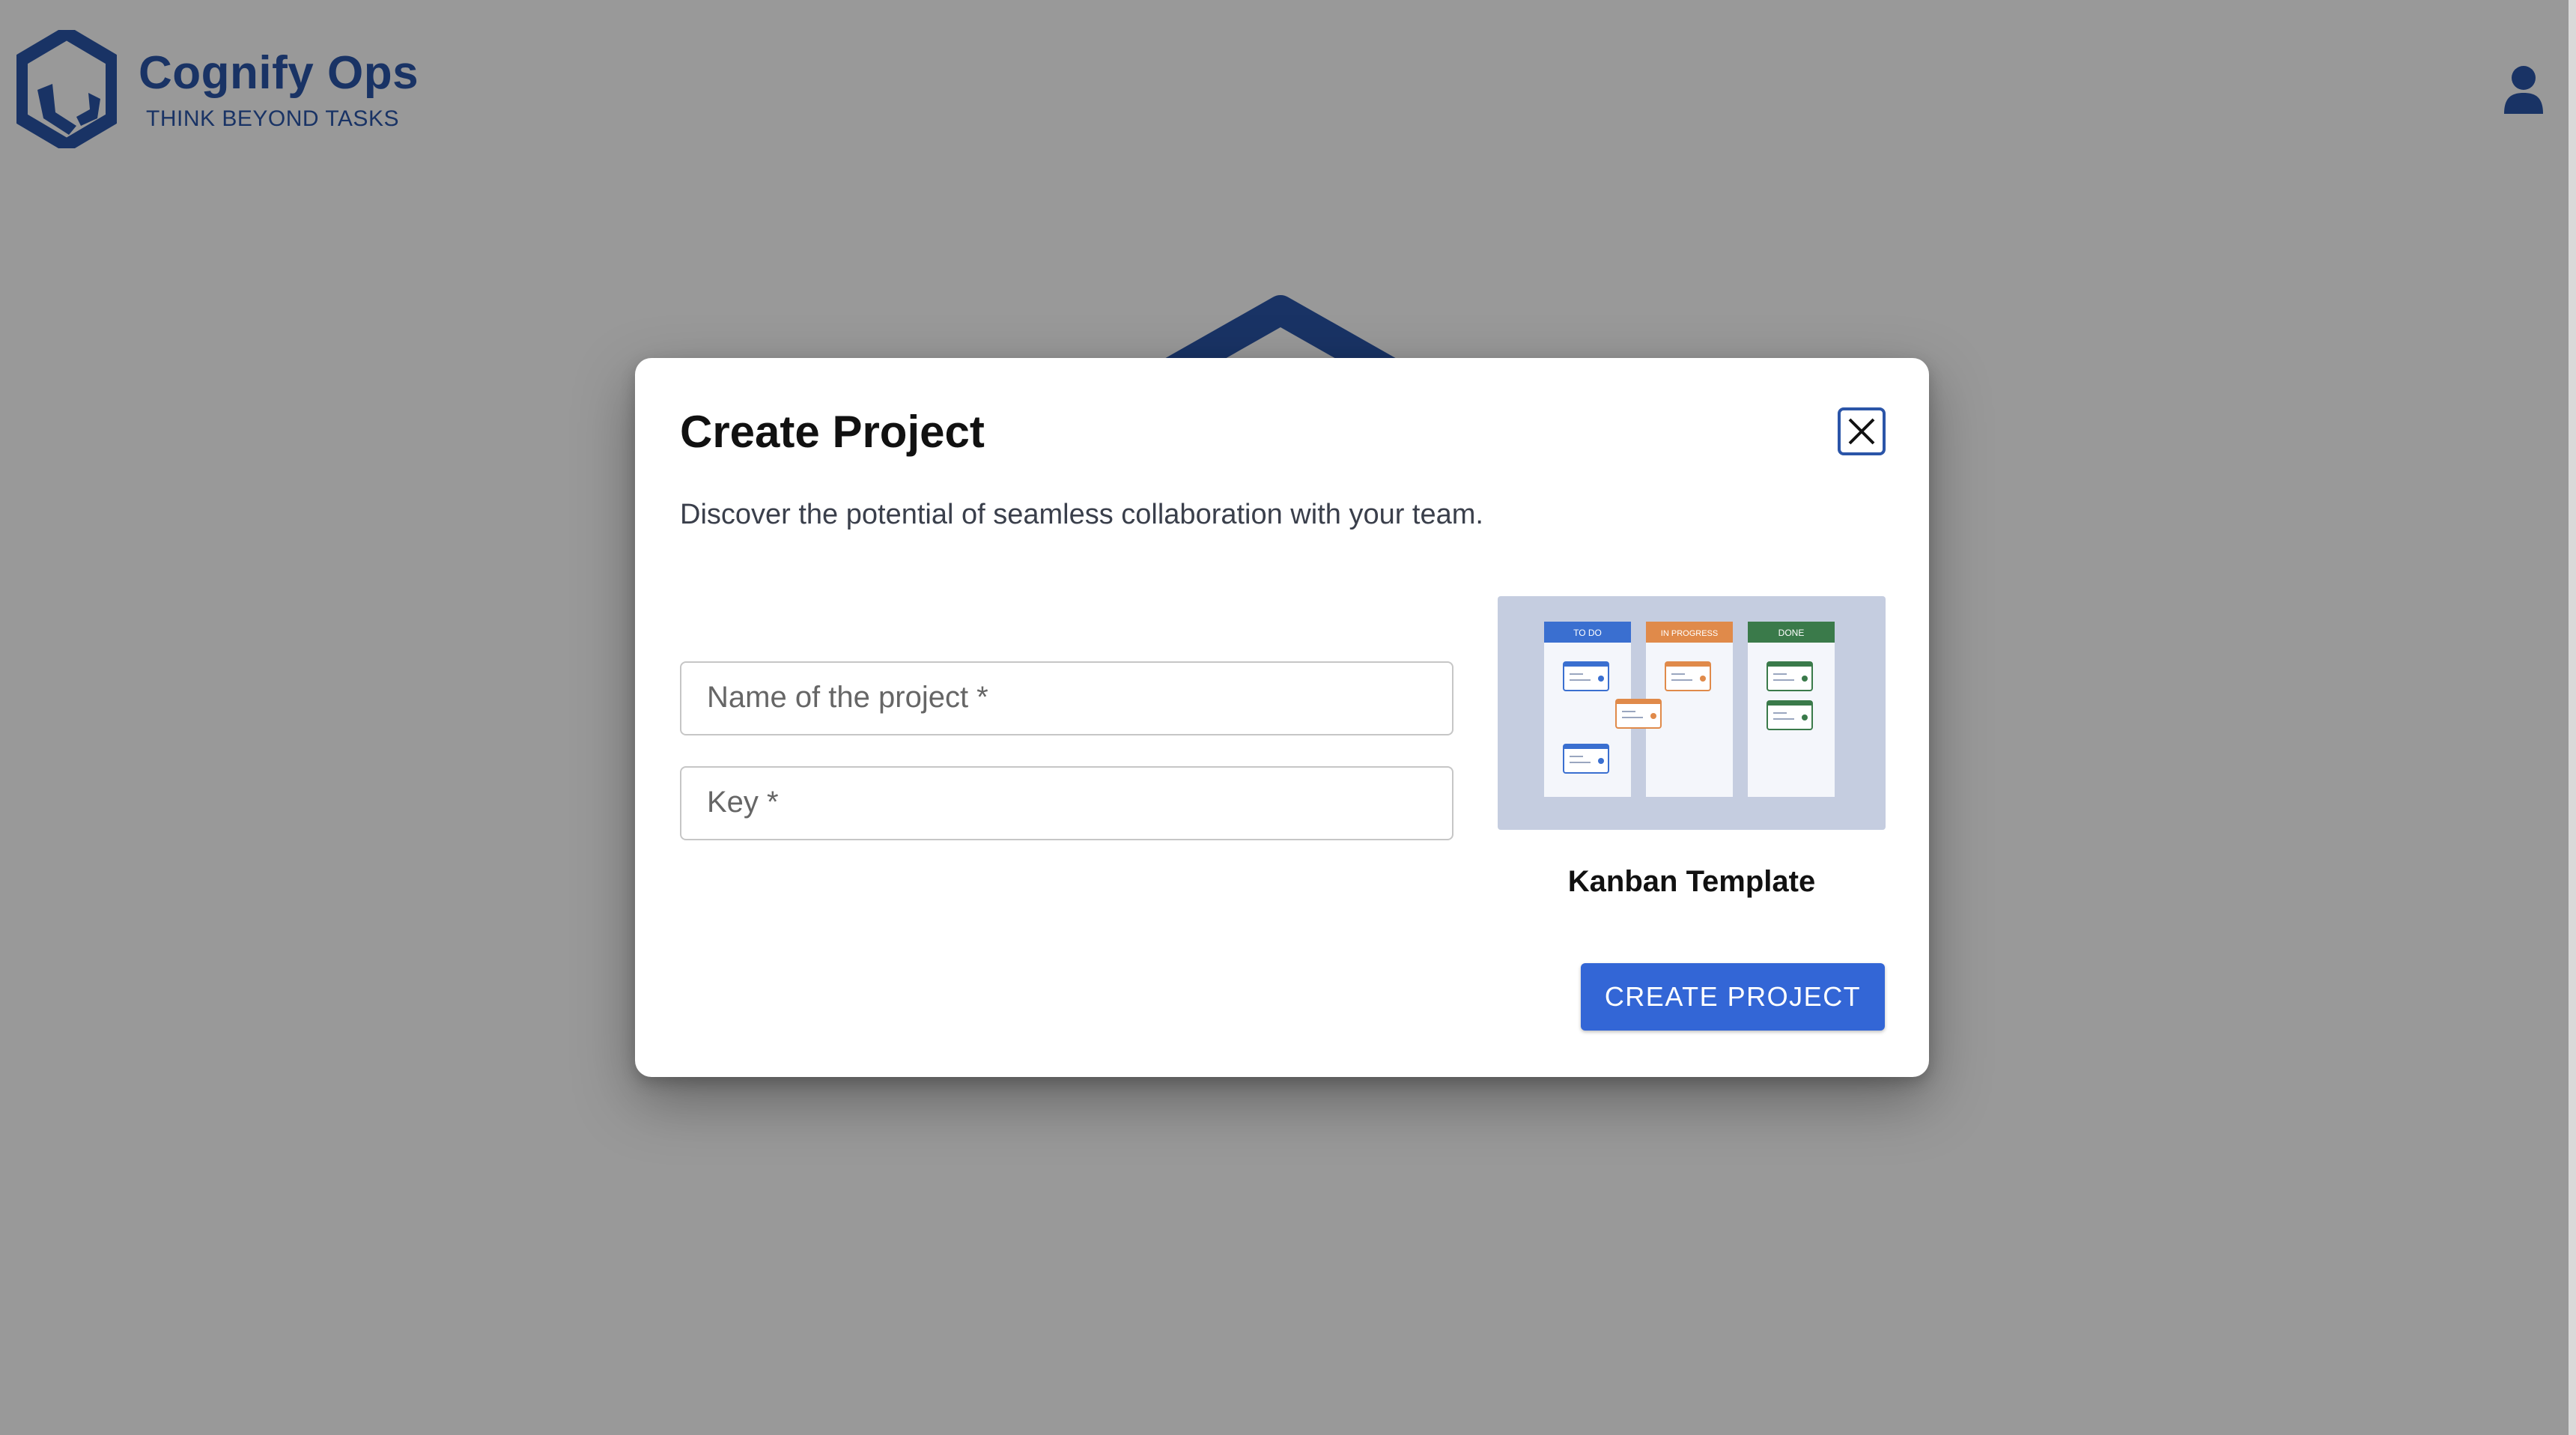 Image resolution: width=2576 pixels, height=1435 pixels. I want to click on project-key-input, so click(1066, 803).